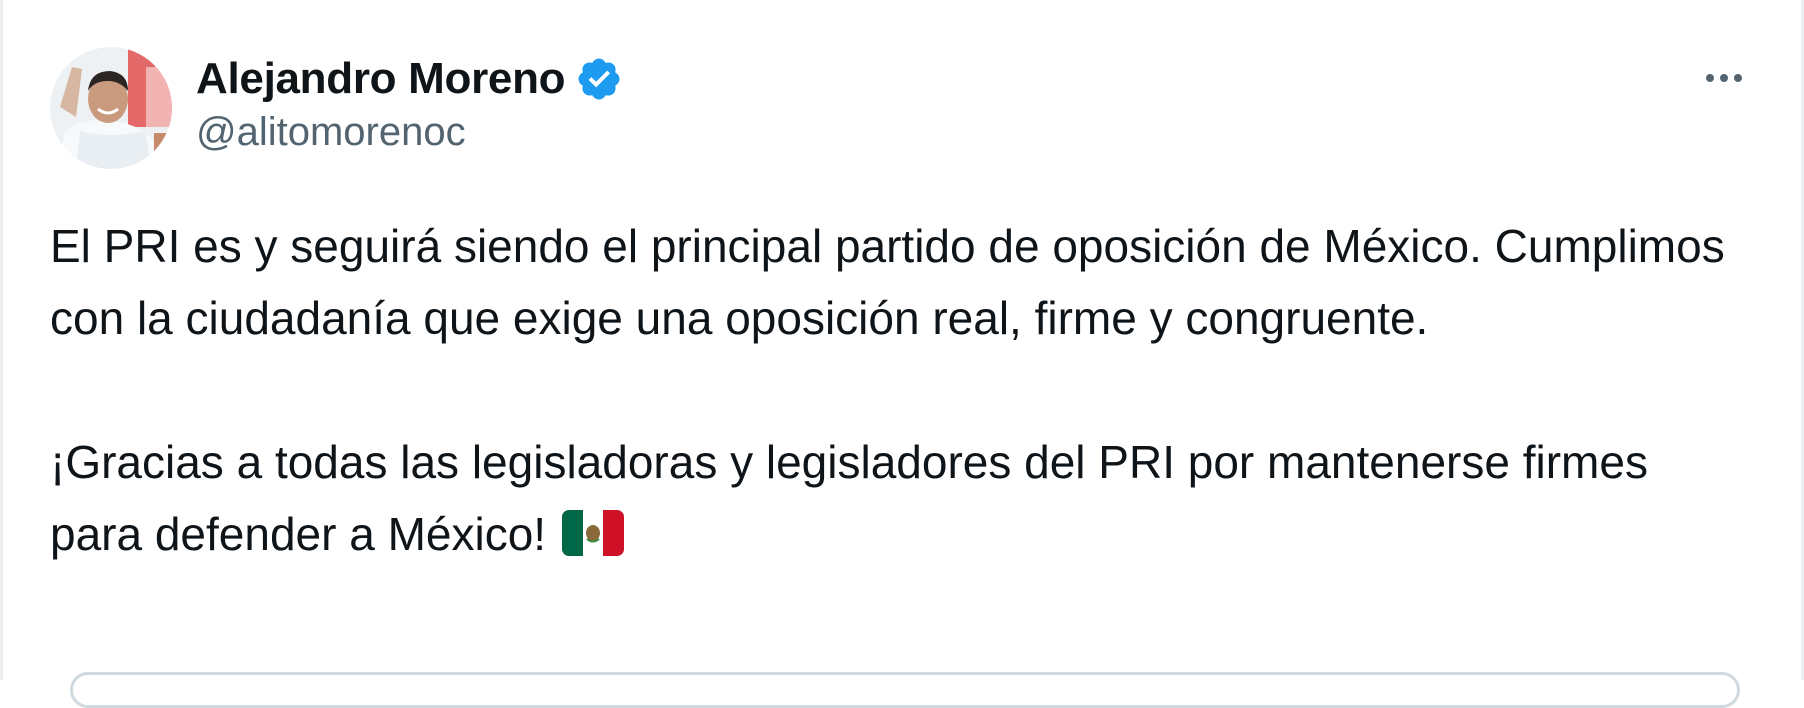 This screenshot has width=1804, height=708. I want to click on profile-photo, so click(111, 108).